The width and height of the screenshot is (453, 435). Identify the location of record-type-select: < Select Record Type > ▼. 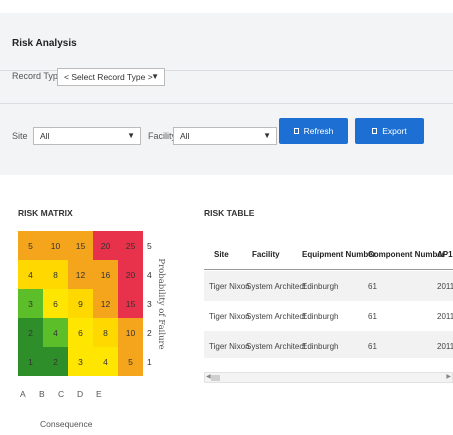
(111, 77).